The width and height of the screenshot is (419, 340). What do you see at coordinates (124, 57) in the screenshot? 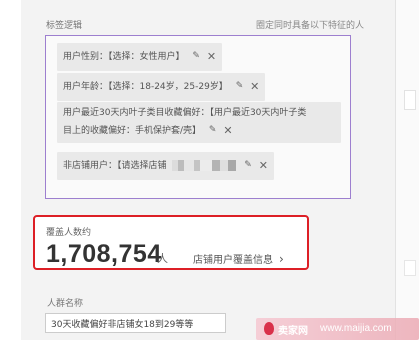
I see `tag-chip-text: 用户性别：【选择：女性用户】` at bounding box center [124, 57].